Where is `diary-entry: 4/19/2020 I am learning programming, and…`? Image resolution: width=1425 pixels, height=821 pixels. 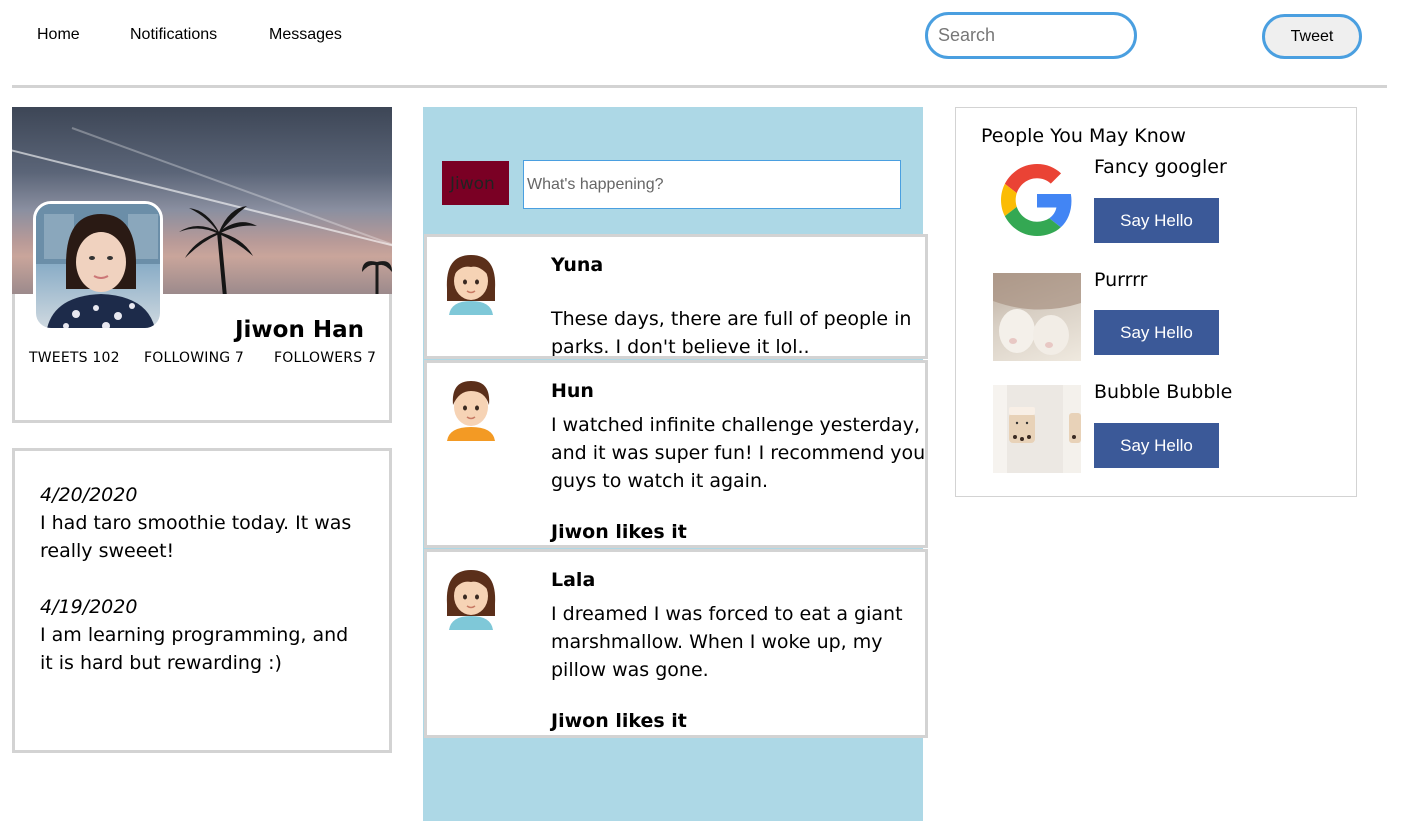 diary-entry: 4/19/2020 I am learning programming, and… is located at coordinates (202, 635).